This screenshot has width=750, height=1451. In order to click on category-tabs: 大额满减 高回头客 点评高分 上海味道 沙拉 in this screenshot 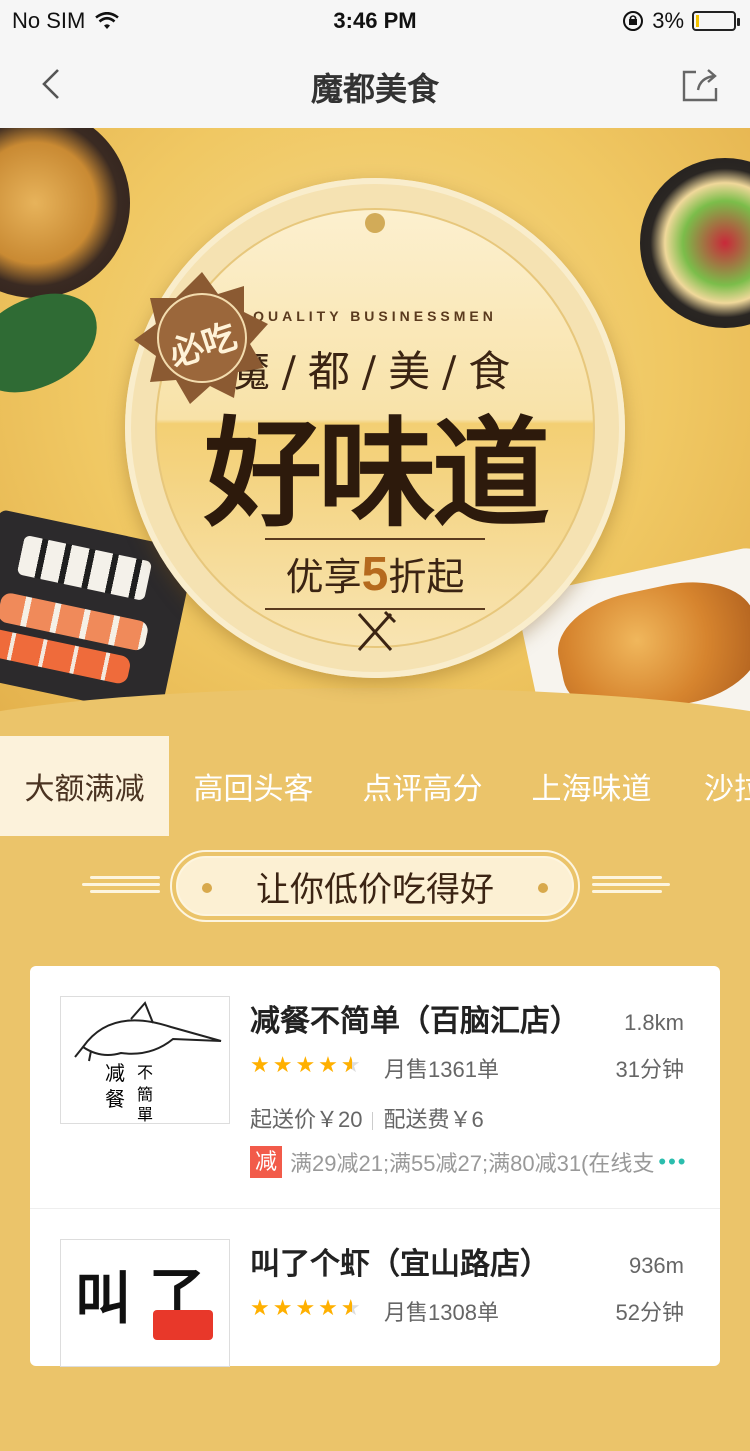, I will do `click(375, 786)`.